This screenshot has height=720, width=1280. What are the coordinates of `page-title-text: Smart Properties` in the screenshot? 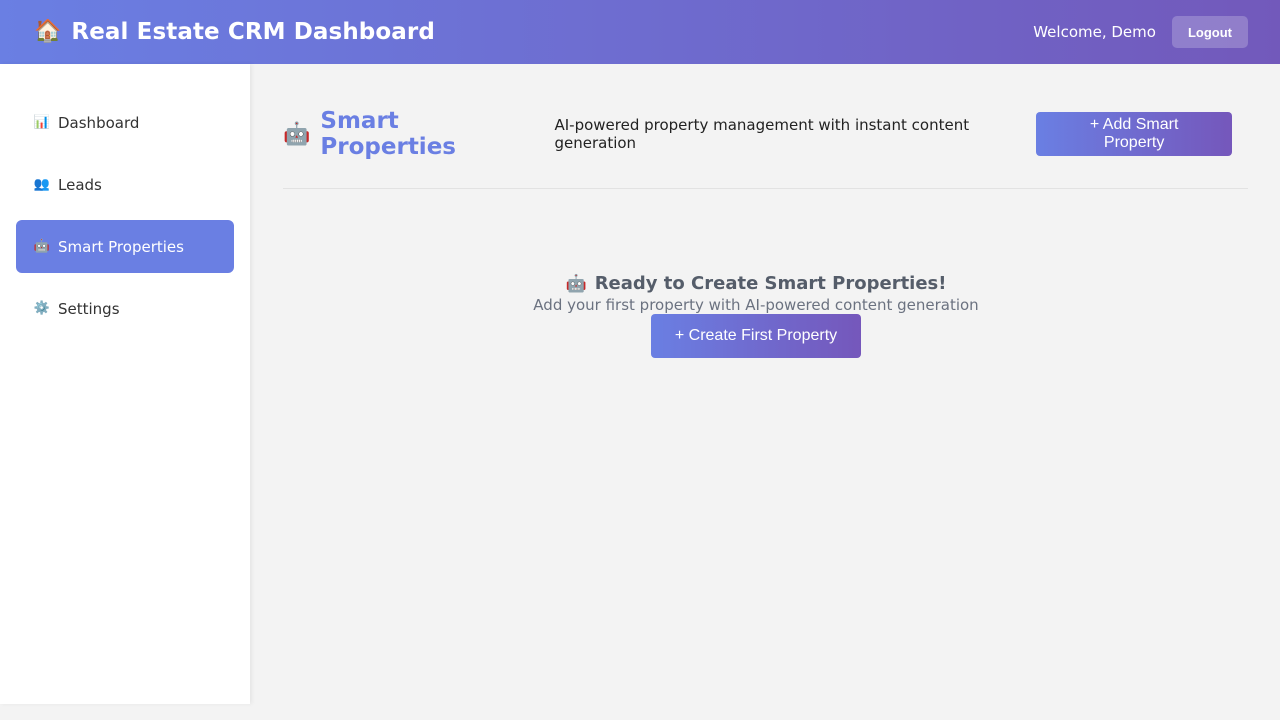 It's located at (388, 134).